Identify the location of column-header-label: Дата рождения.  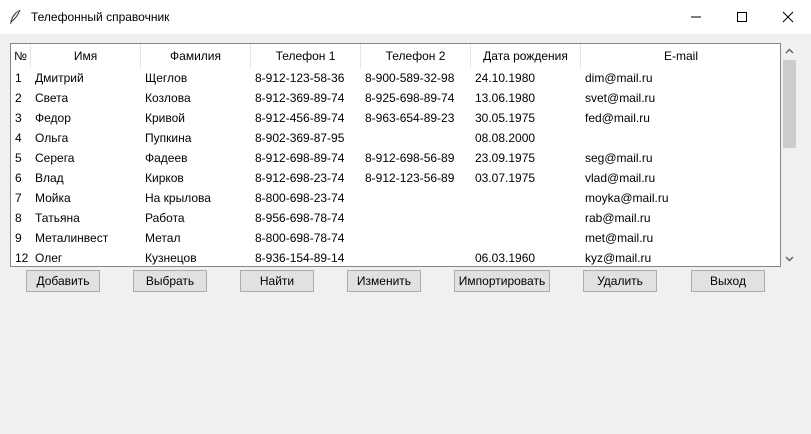
(525, 56).